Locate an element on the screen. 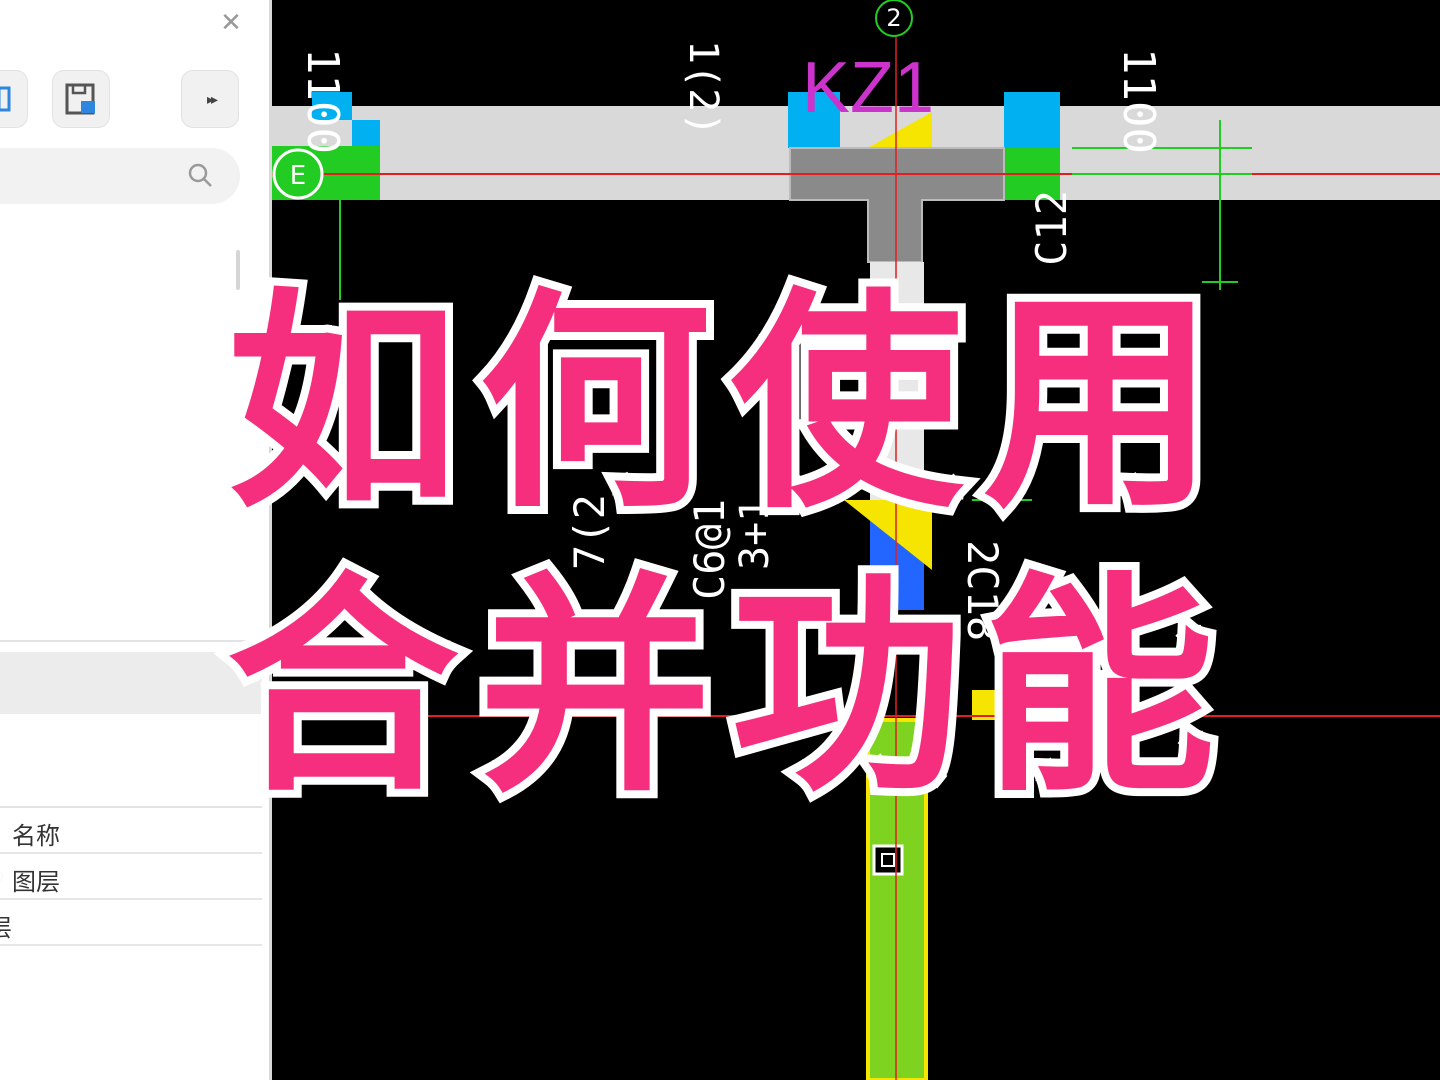 The image size is (1440, 1080). snap-point-icon is located at coordinates (888, 860).